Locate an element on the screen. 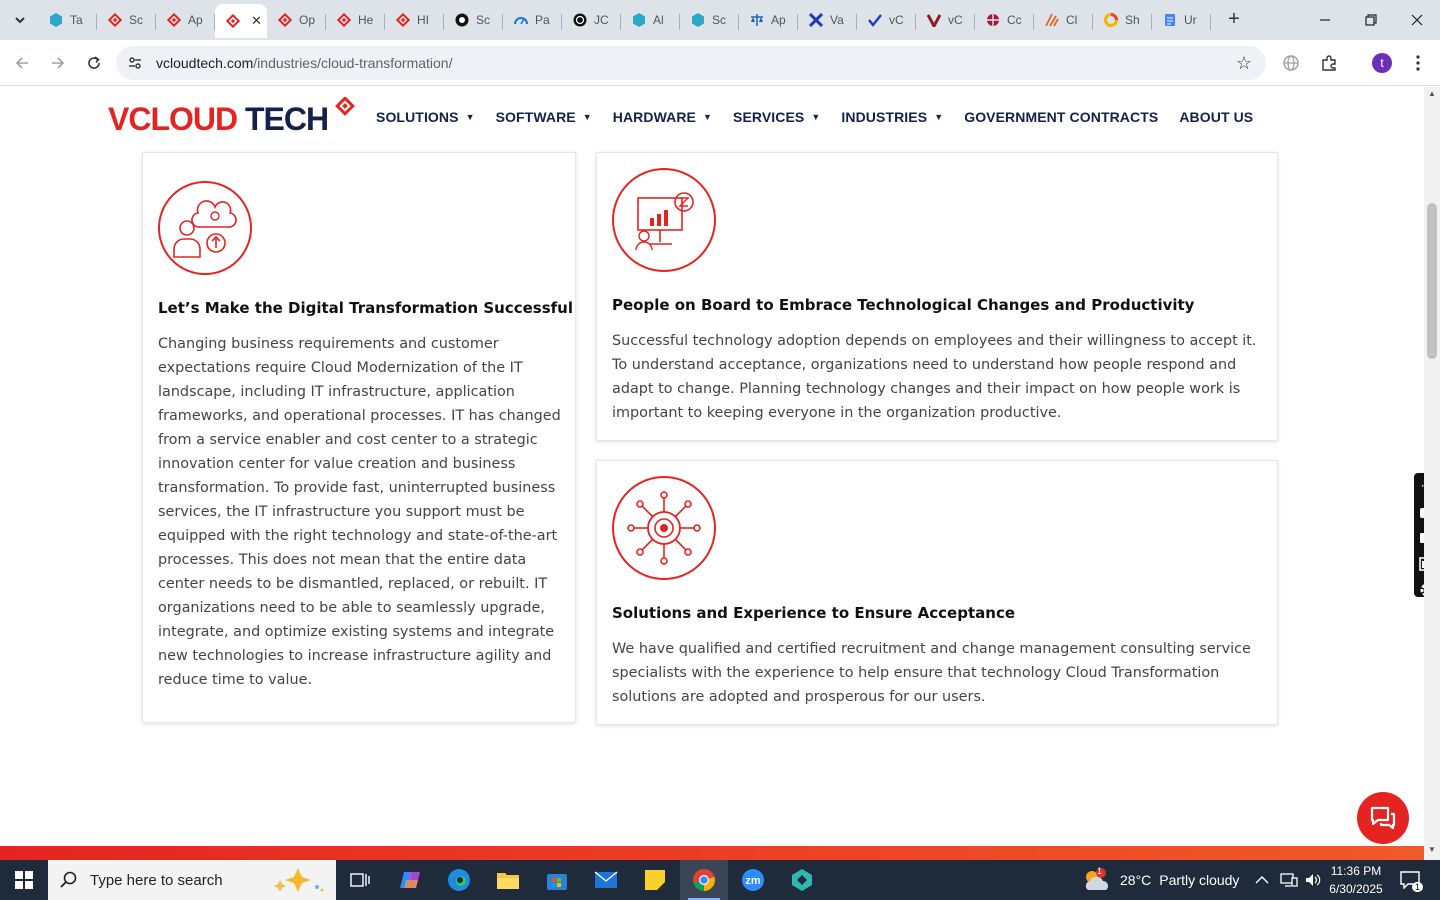  scrollbar-thumb is located at coordinates (1432, 281).